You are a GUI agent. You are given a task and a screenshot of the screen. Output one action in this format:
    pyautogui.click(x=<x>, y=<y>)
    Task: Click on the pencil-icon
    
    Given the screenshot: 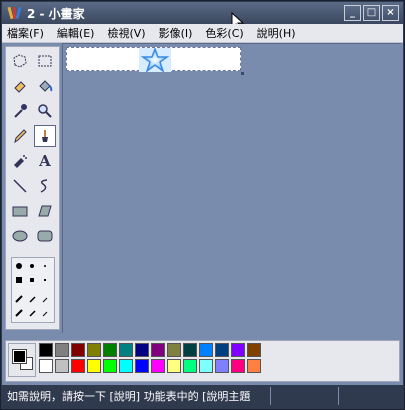 What is the action you would take?
    pyautogui.click(x=20, y=136)
    